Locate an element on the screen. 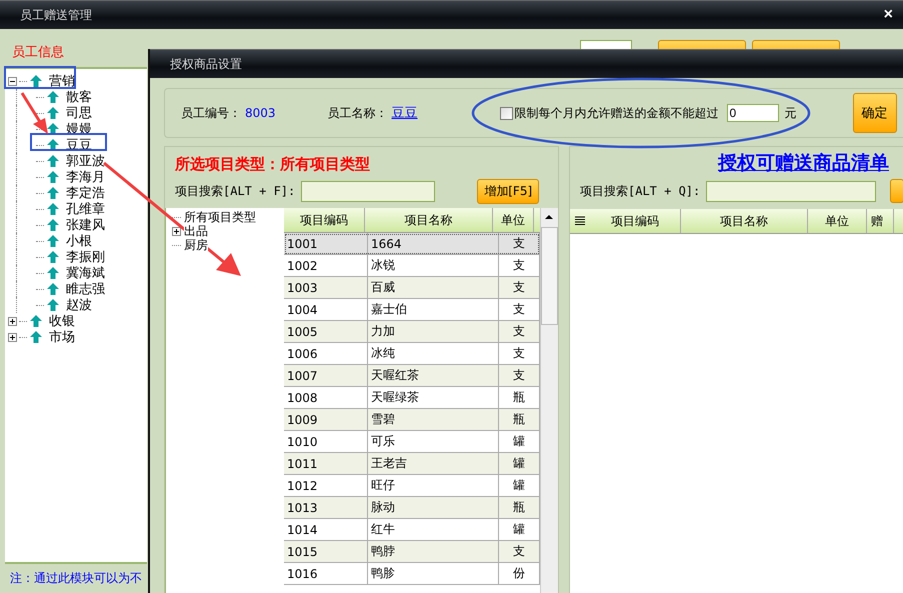 This screenshot has height=593, width=903. tree-item: 所有项目类型 is located at coordinates (220, 217).